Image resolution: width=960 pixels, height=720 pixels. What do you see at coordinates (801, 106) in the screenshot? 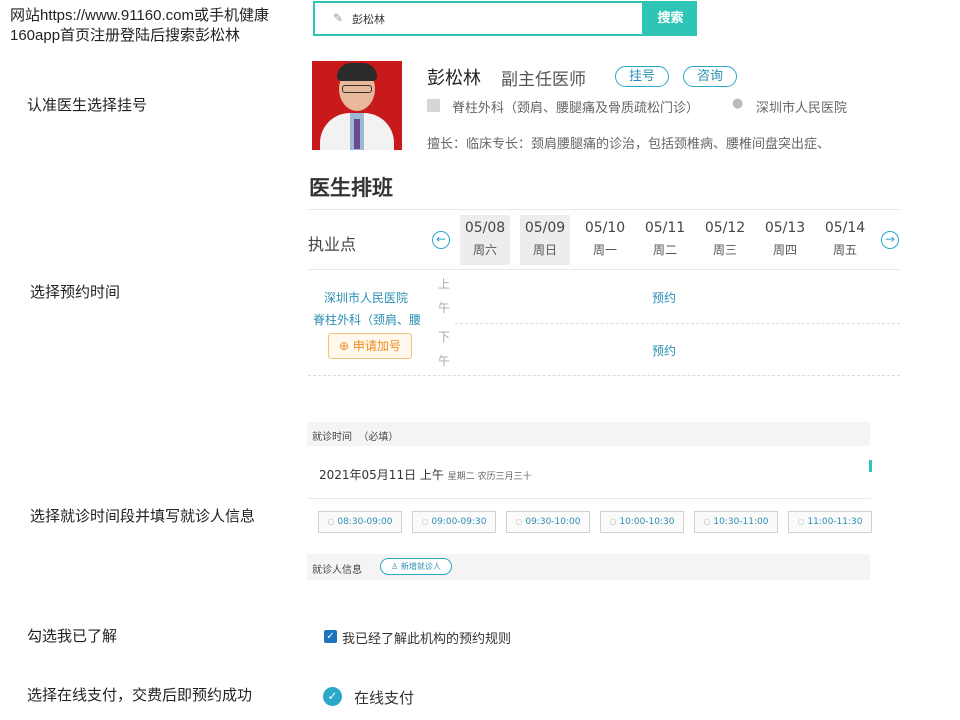
I see `doctor-hospital: 深圳市人民医院` at bounding box center [801, 106].